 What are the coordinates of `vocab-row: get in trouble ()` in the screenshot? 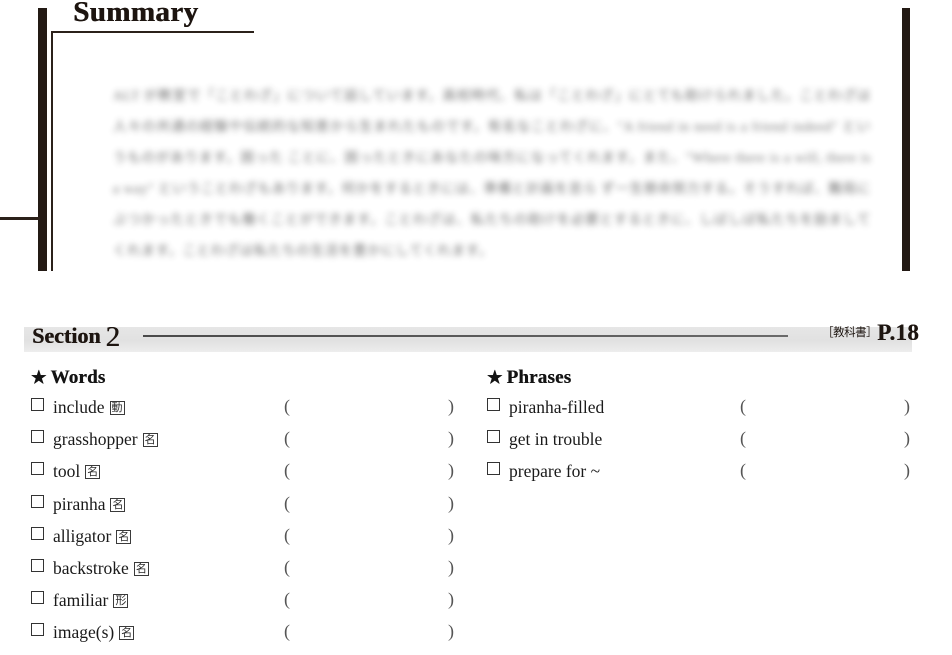 It's located at (702, 444).